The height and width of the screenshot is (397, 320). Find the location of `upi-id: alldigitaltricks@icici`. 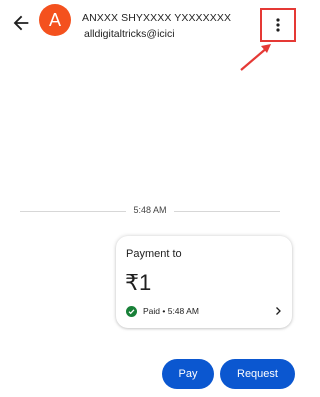

upi-id: alldigitaltricks@icici is located at coordinates (129, 34).